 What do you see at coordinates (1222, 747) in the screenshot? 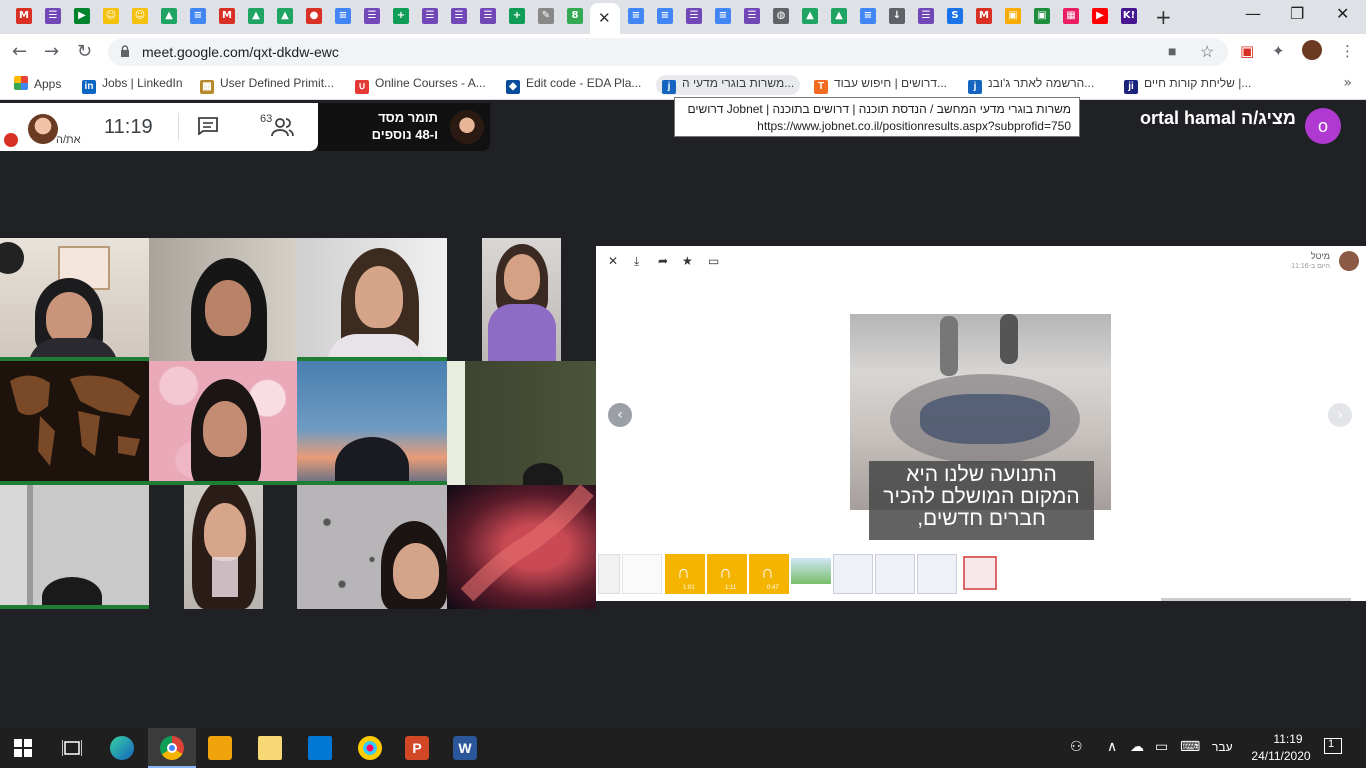
I see `language-indicator: עבר` at bounding box center [1222, 747].